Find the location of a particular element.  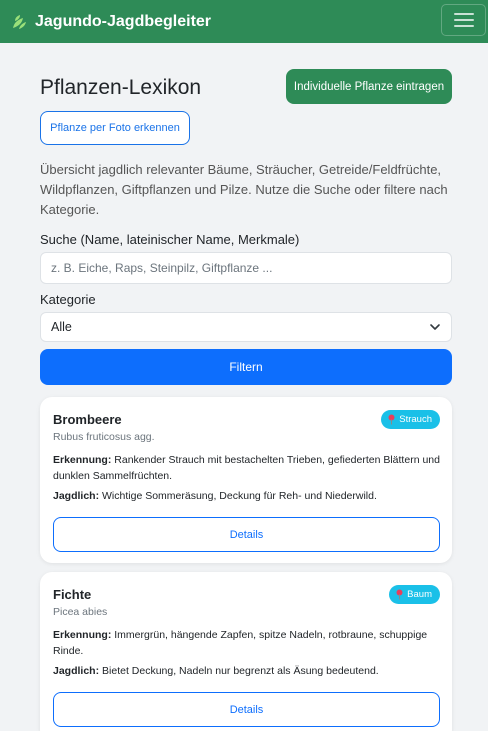

plant-name: Brombeere is located at coordinates (87, 419).